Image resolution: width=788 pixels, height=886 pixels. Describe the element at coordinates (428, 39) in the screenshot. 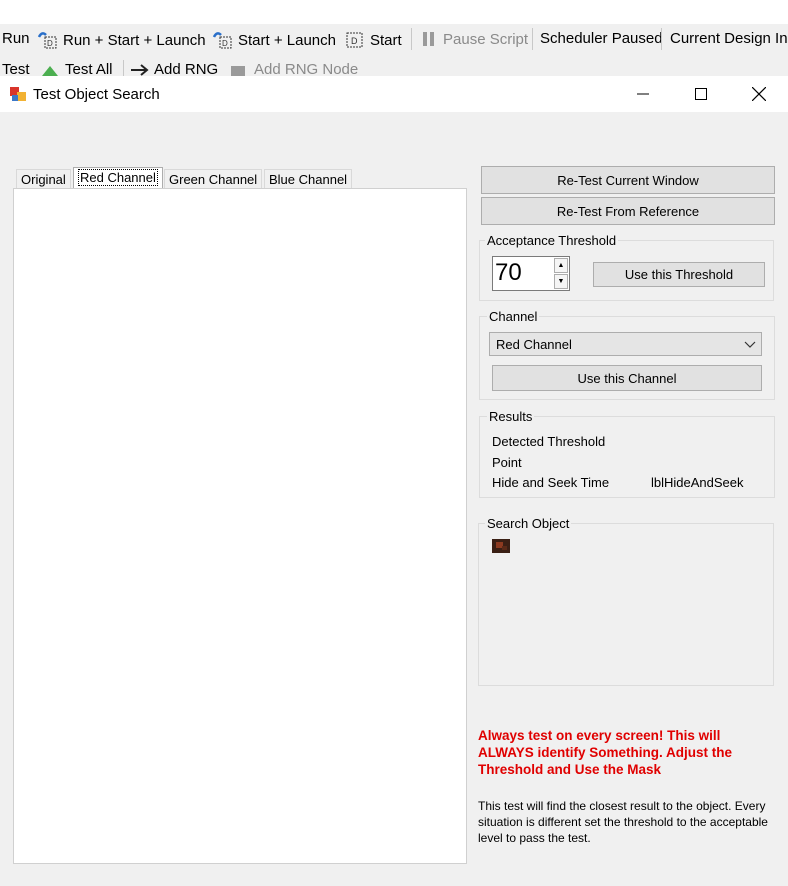

I see `pause-icon` at that location.